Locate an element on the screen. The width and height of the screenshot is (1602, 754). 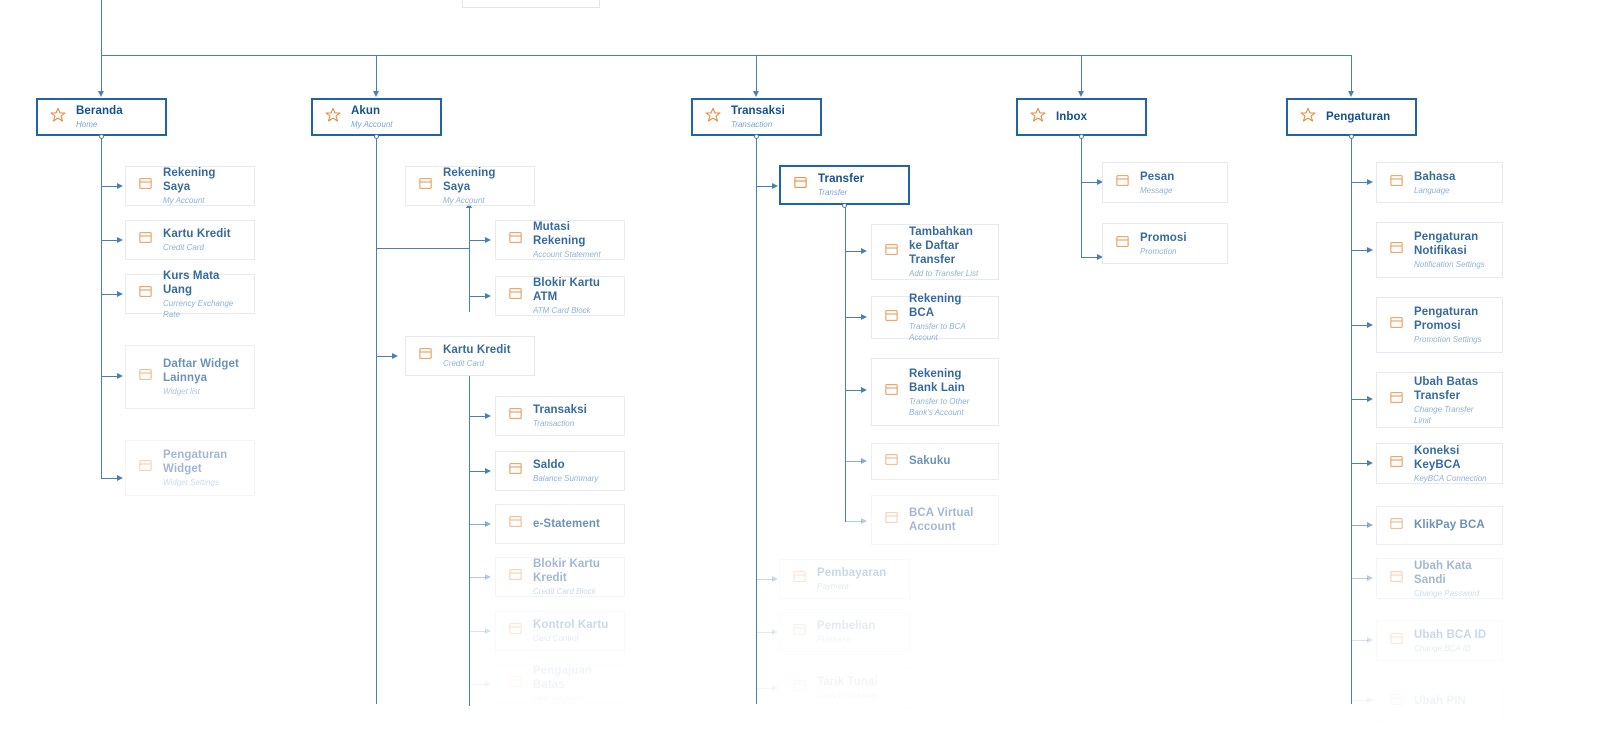
node-pengajuan-batas: Pengajuan Batas Limit Request is located at coordinates (560, 684).